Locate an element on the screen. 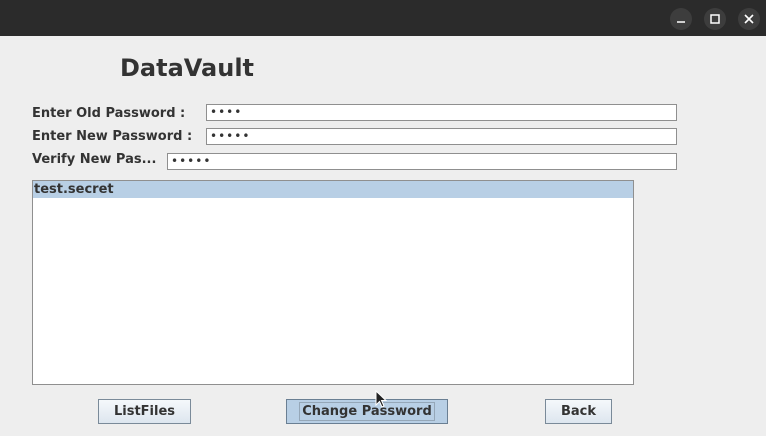 The image size is (766, 436). mouse-cursor-icon is located at coordinates (381, 399).